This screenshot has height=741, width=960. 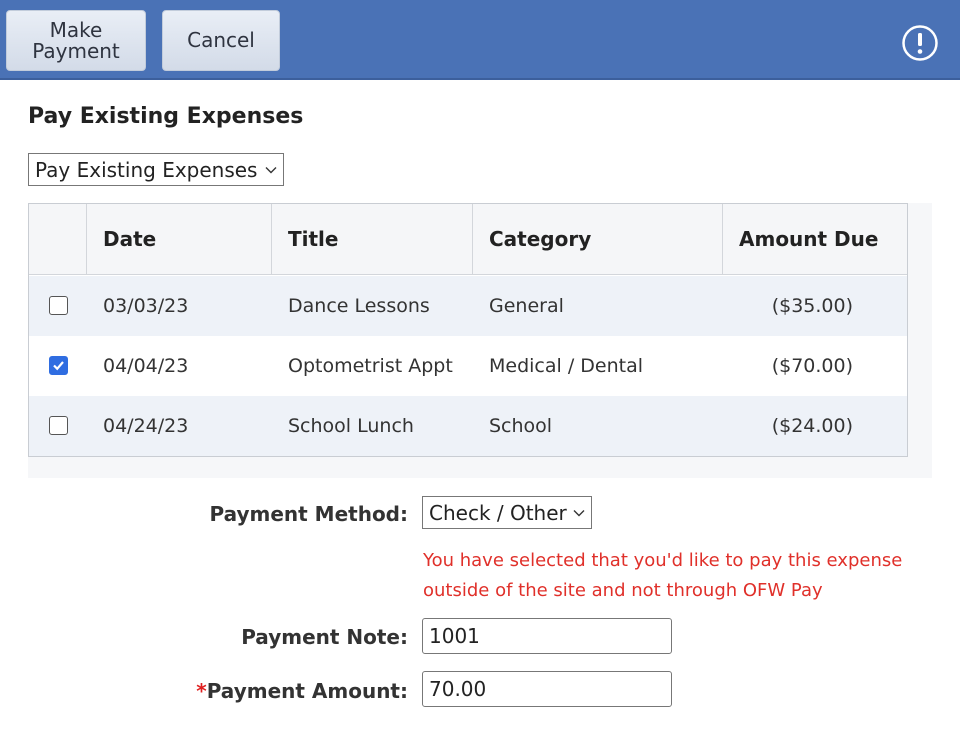 What do you see at coordinates (480, 40) in the screenshot?
I see `toolbar: Make Payment Cancel` at bounding box center [480, 40].